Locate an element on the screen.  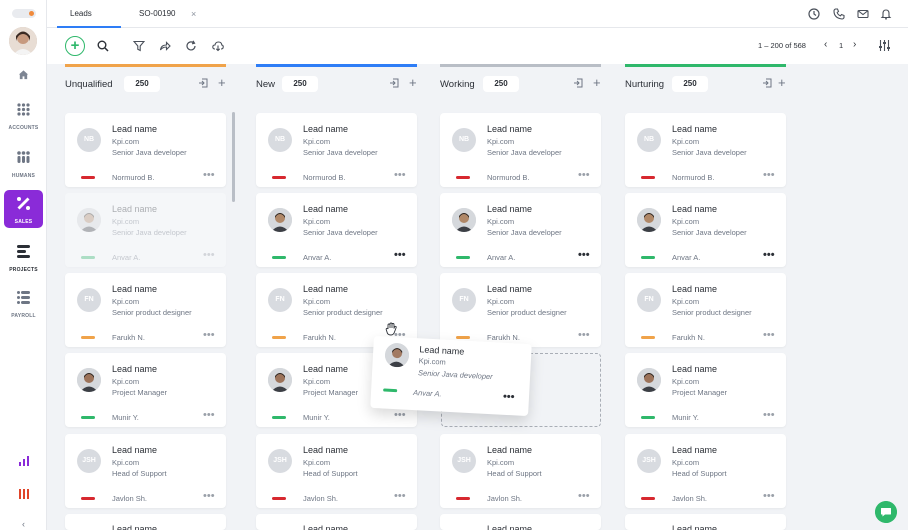
bell-icon is located at coordinates (886, 14).